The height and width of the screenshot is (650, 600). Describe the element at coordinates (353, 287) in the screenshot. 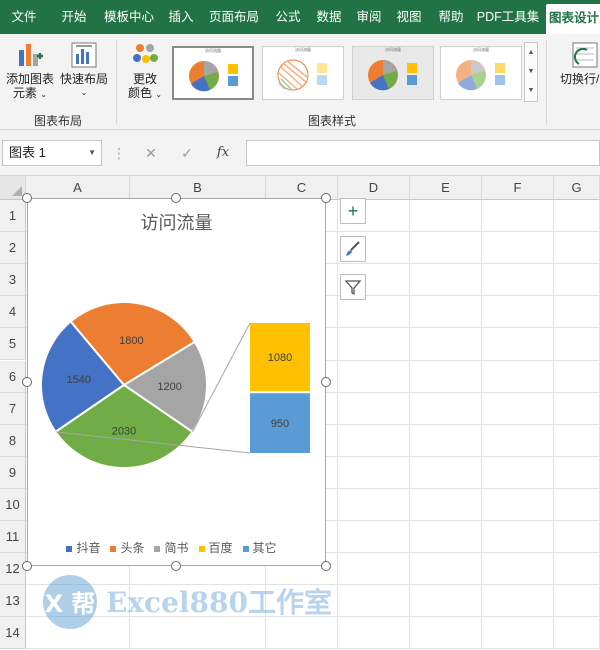

I see `chart-filters-button` at that location.